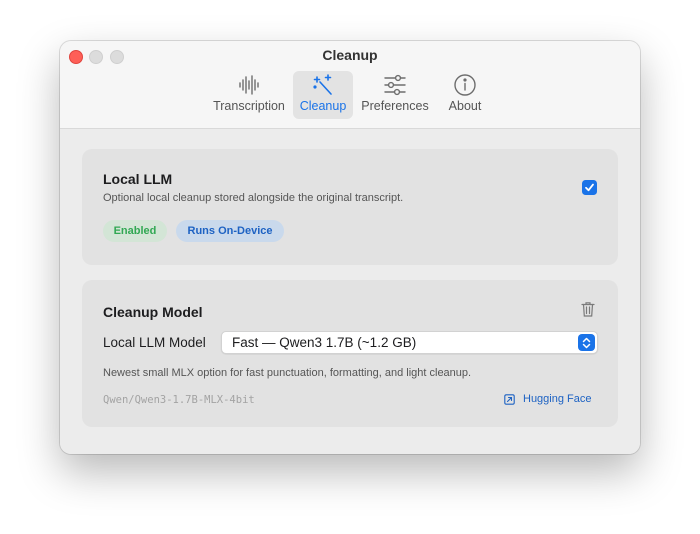 Image resolution: width=700 pixels, height=534 pixels. What do you see at coordinates (230, 231) in the screenshot?
I see `on-device-badge: Runs On-Device` at bounding box center [230, 231].